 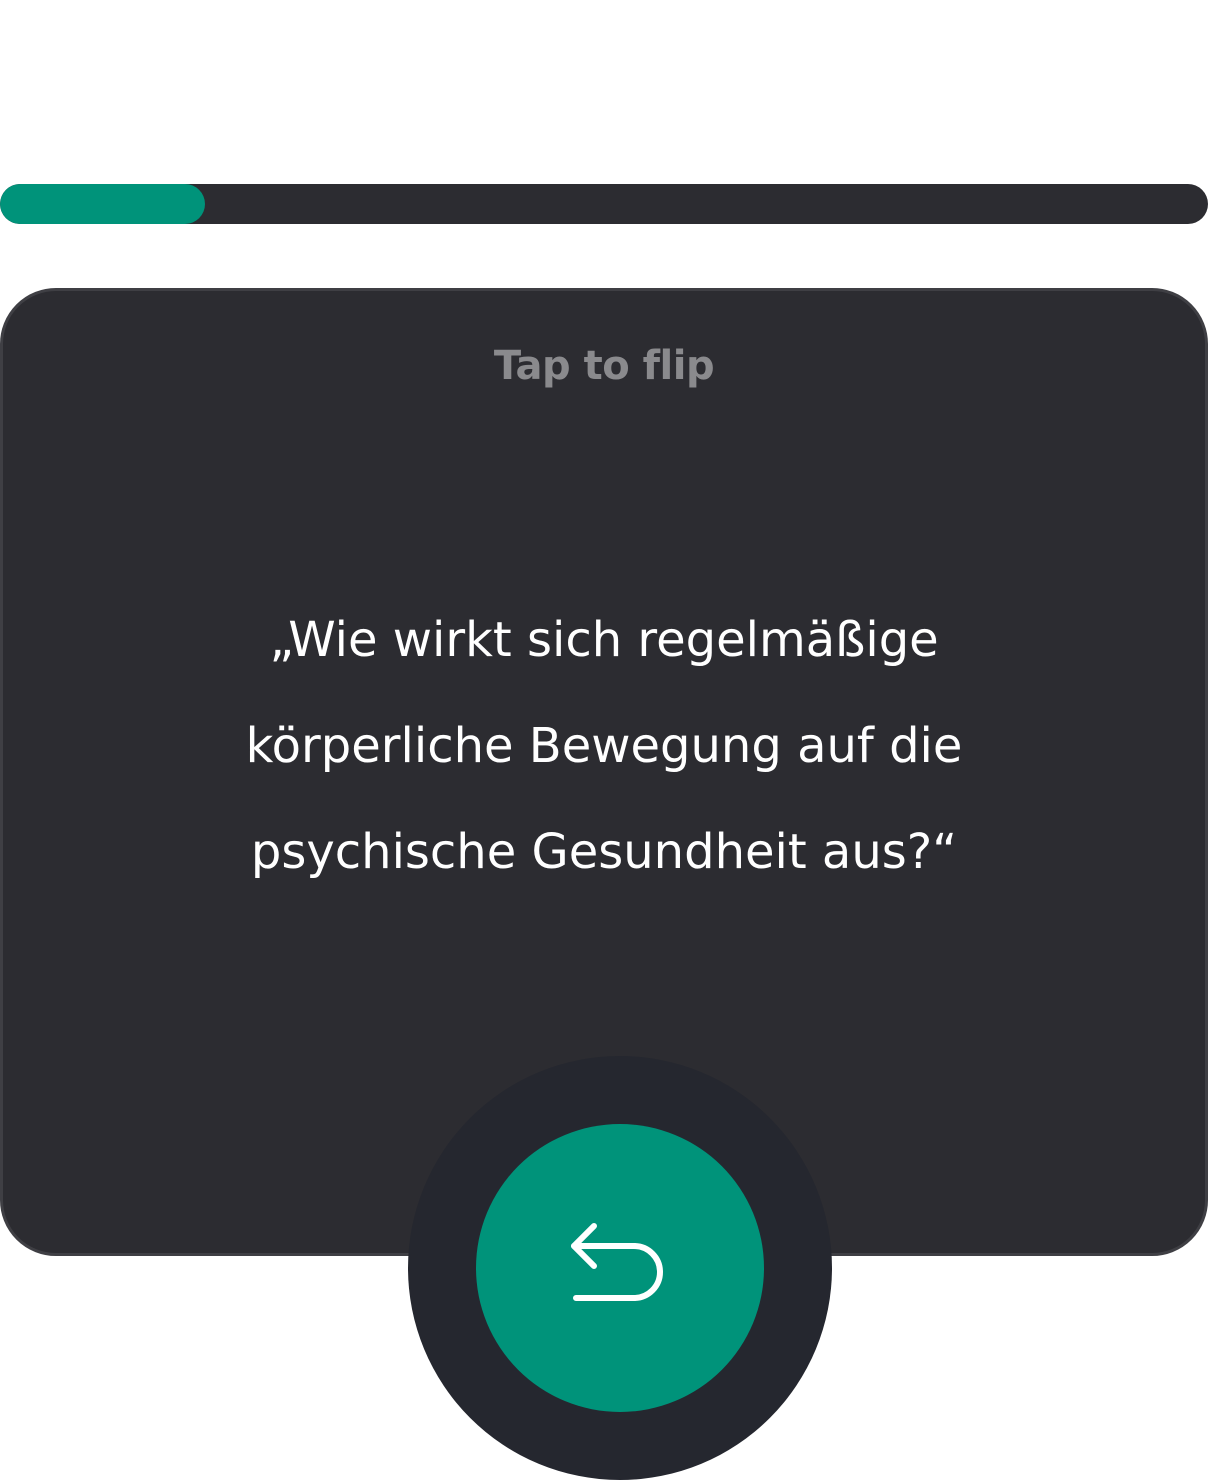 What do you see at coordinates (103, 204) in the screenshot?
I see `progress-bar-fill` at bounding box center [103, 204].